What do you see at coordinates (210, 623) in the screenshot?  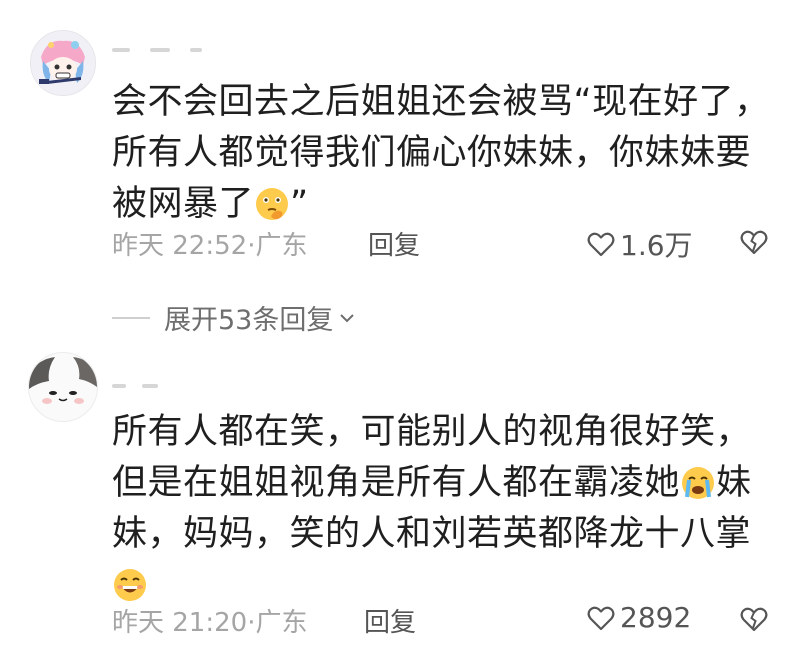 I see `comment-date-location: 昨天 21:20·广东` at bounding box center [210, 623].